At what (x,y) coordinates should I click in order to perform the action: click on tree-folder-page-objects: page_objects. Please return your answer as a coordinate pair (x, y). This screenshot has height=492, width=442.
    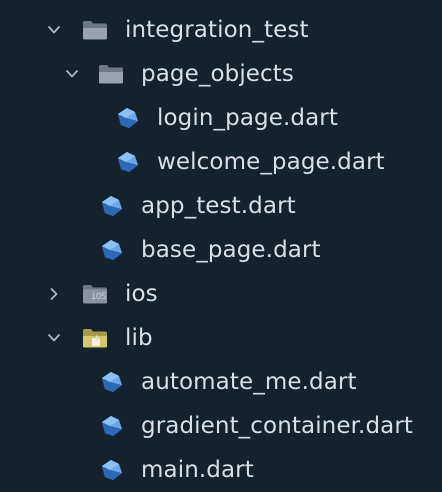
    Looking at the image, I should click on (221, 74).